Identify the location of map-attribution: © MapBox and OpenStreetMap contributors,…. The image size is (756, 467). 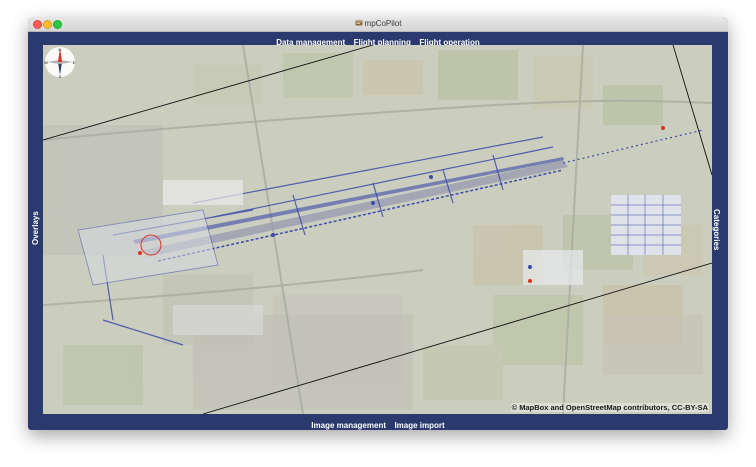
(609, 407).